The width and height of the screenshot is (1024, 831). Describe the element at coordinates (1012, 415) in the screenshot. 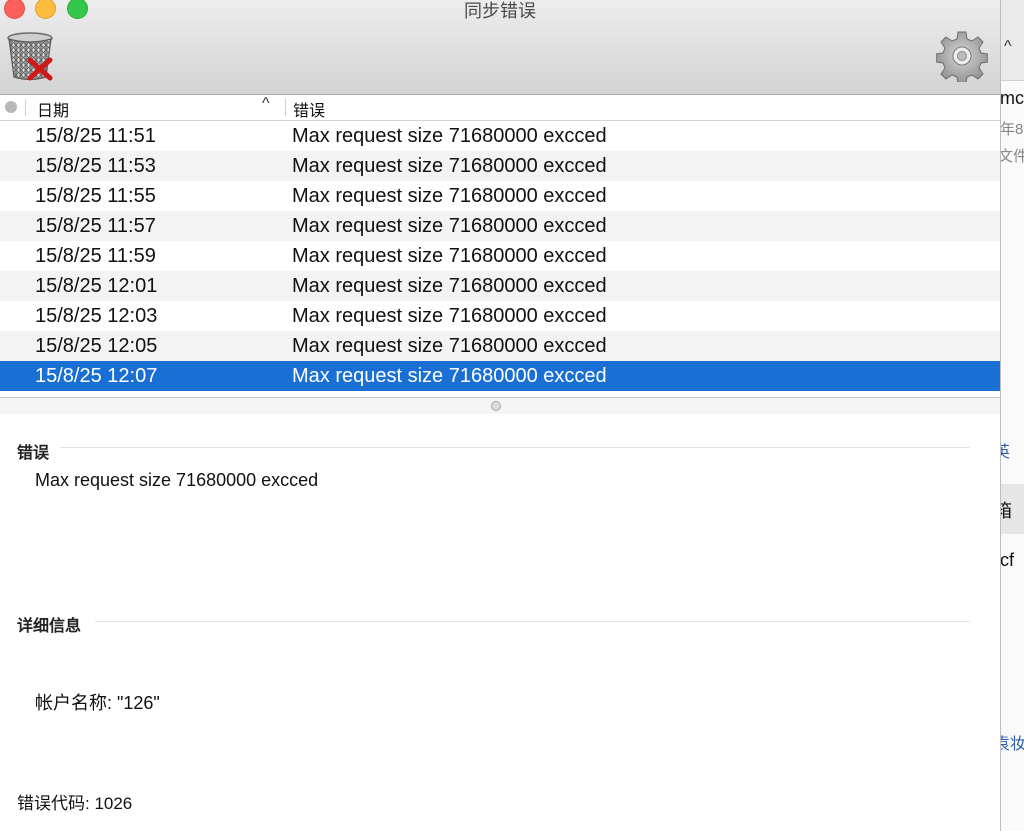

I see `background-app-window: ^ mc 年8 文件 英 箱 cf 袁妆` at that location.